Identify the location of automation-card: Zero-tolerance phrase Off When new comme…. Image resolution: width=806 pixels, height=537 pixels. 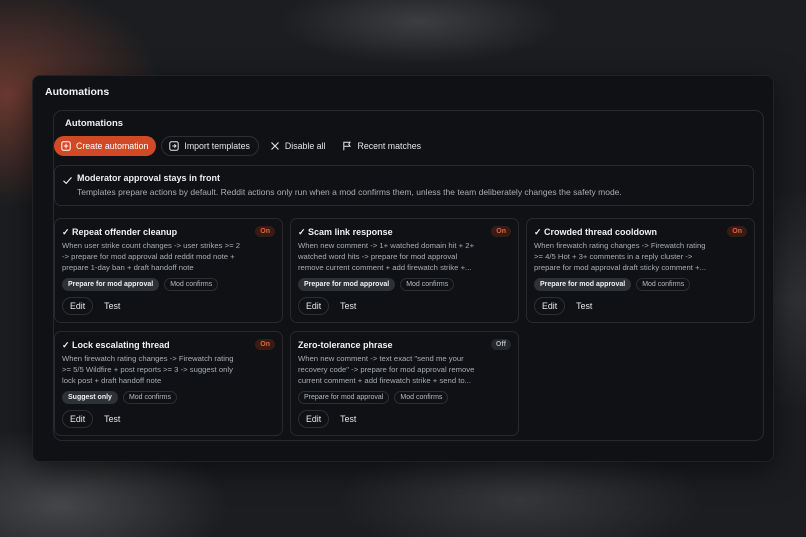
(404, 383).